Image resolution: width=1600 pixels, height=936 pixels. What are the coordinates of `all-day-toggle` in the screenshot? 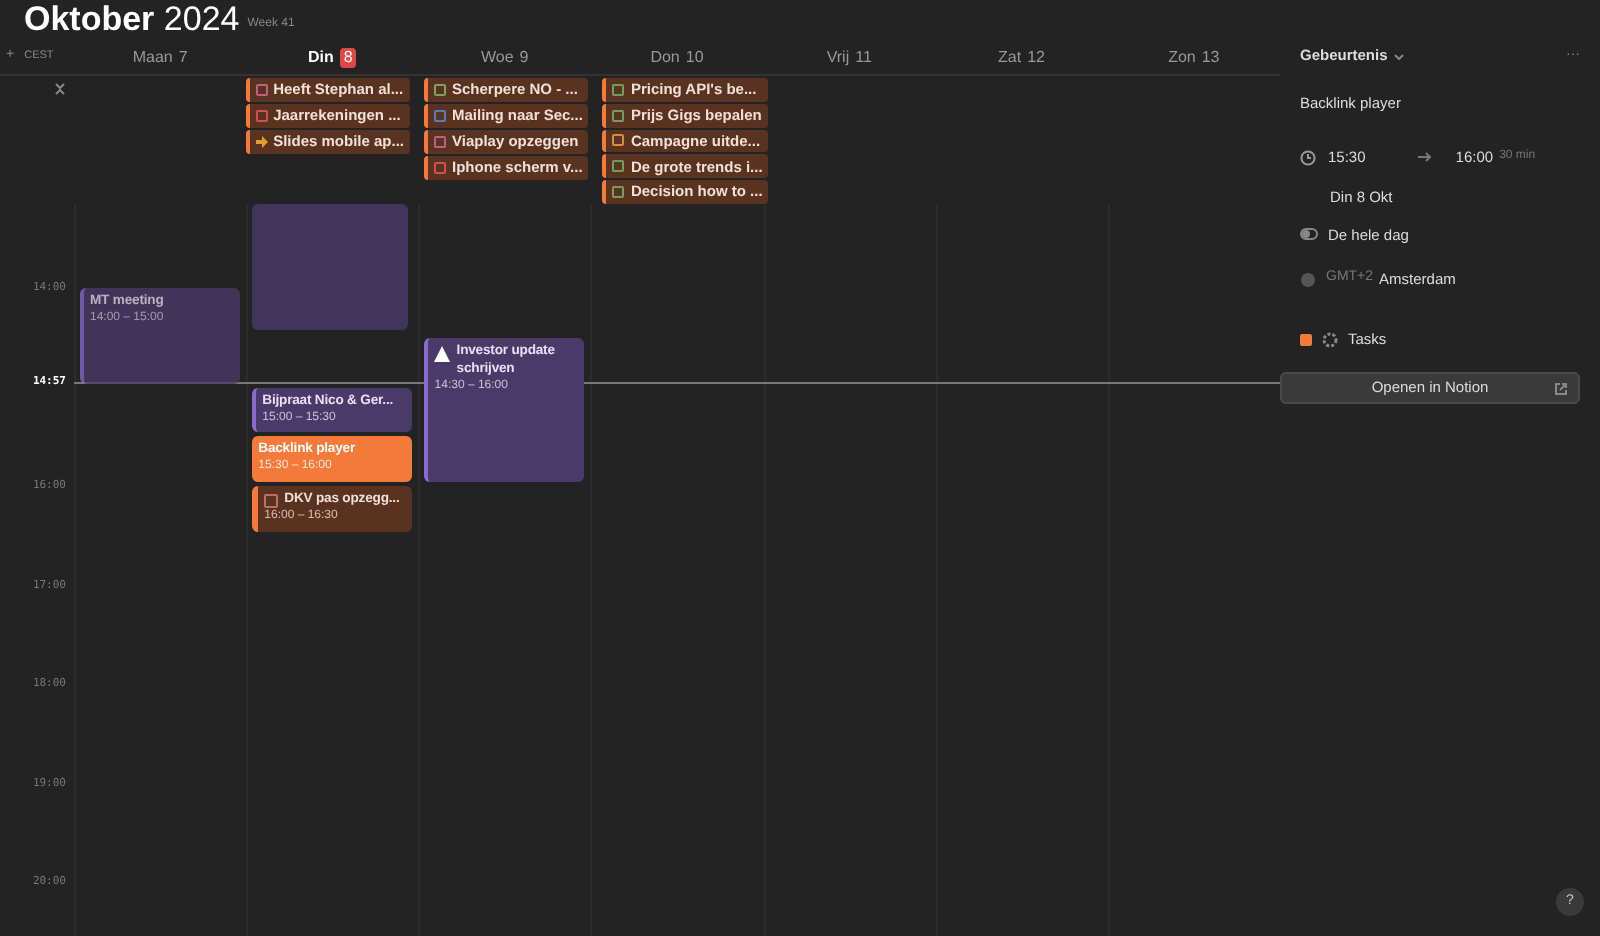 It's located at (1309, 234).